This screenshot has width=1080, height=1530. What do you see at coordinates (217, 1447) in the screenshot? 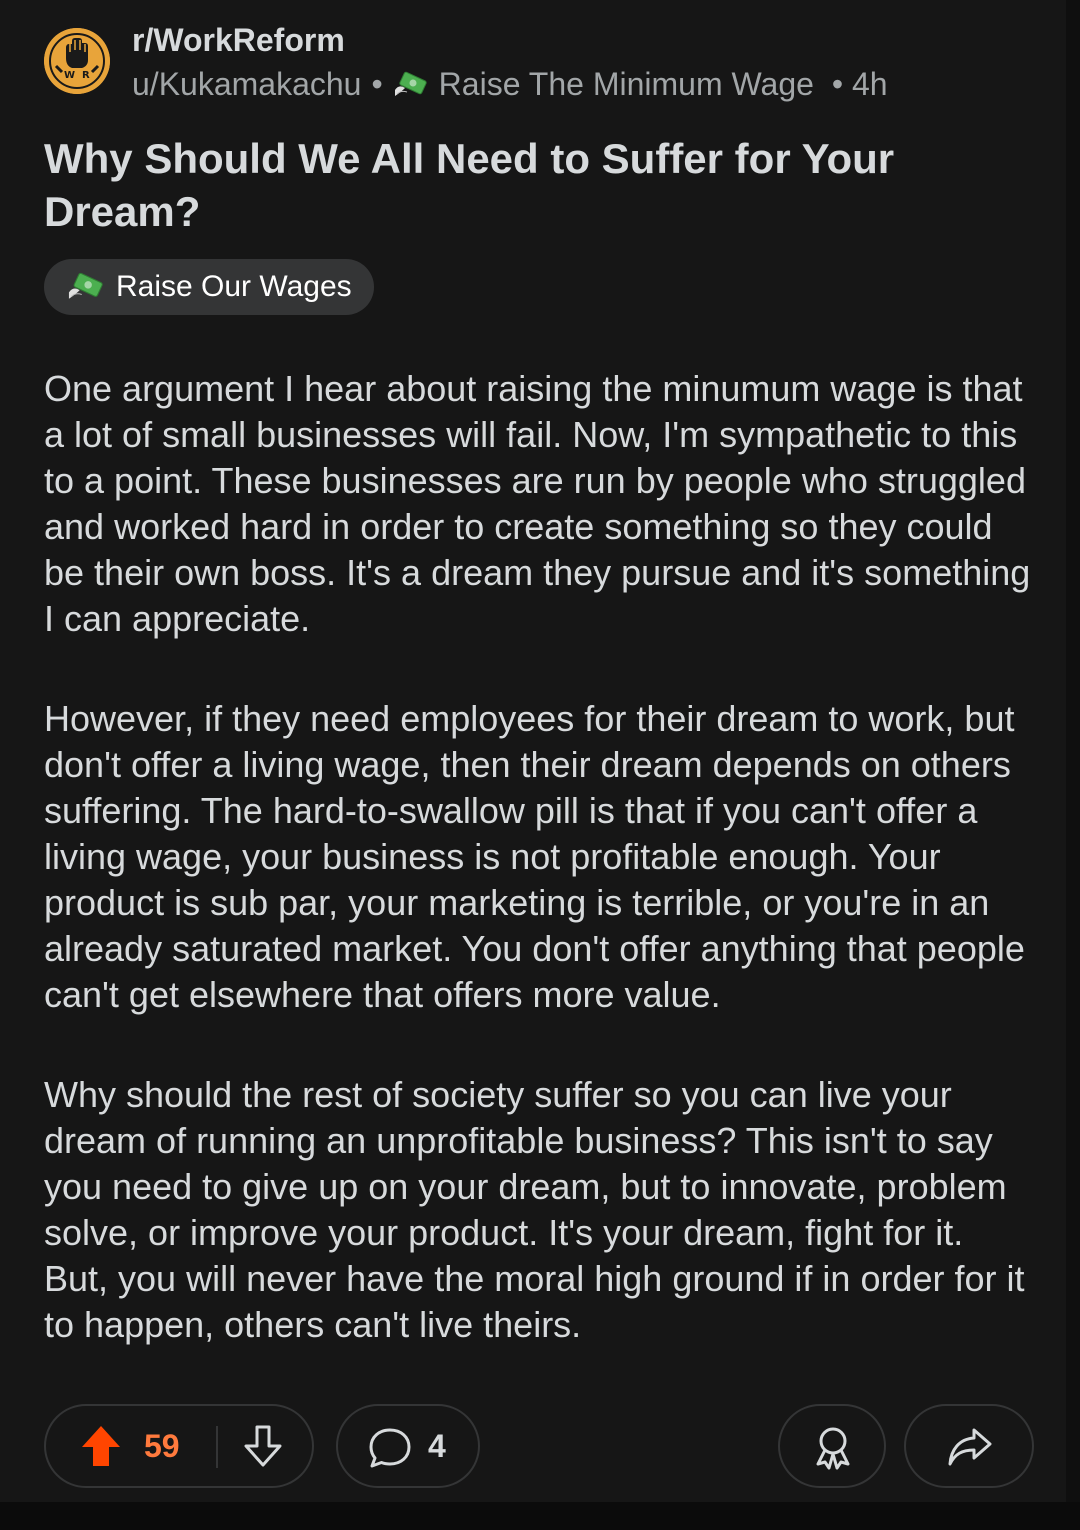
I see `vote-divider` at bounding box center [217, 1447].